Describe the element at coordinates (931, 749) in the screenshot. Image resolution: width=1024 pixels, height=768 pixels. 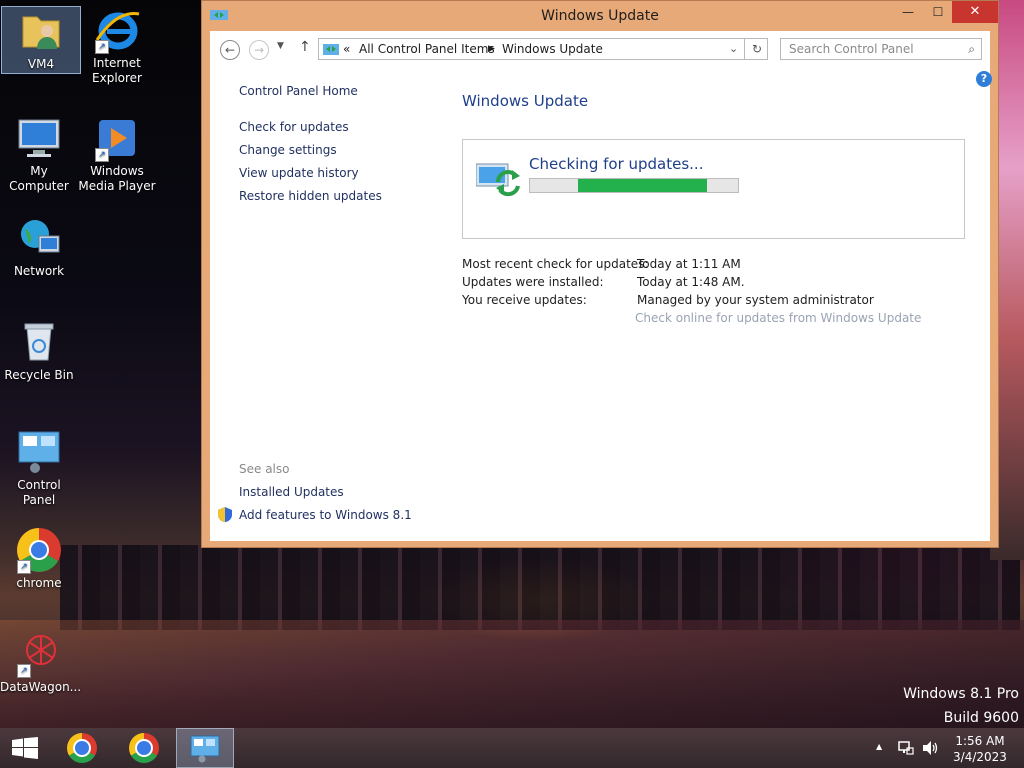
I see `volume-icon` at that location.